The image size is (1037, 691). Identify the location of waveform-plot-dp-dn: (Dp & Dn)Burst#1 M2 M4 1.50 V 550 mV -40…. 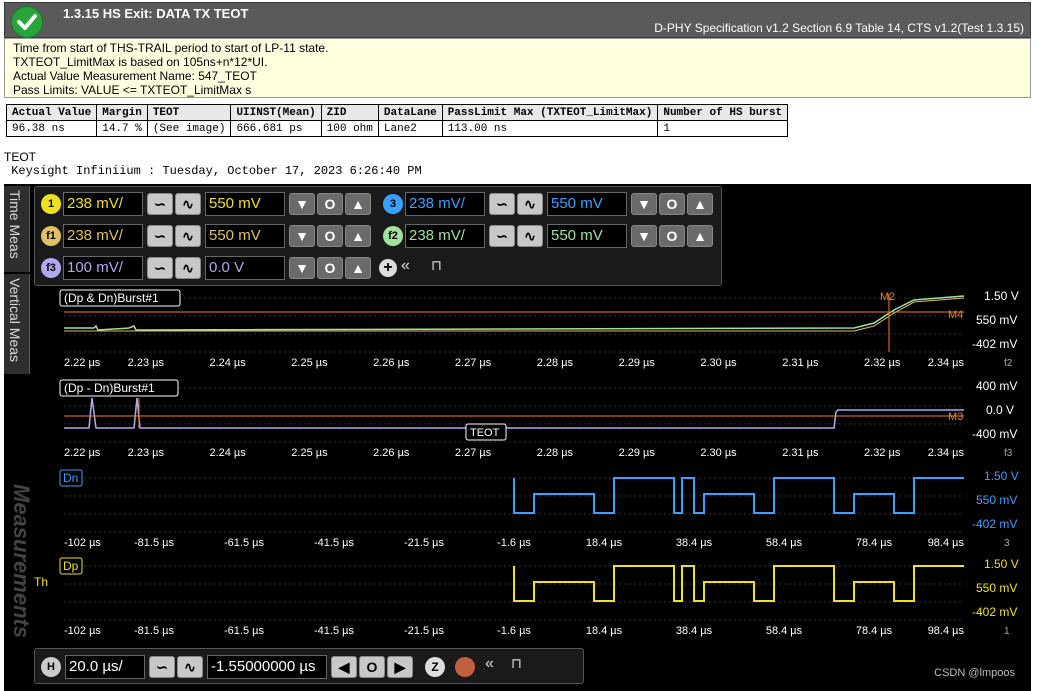
(532, 333).